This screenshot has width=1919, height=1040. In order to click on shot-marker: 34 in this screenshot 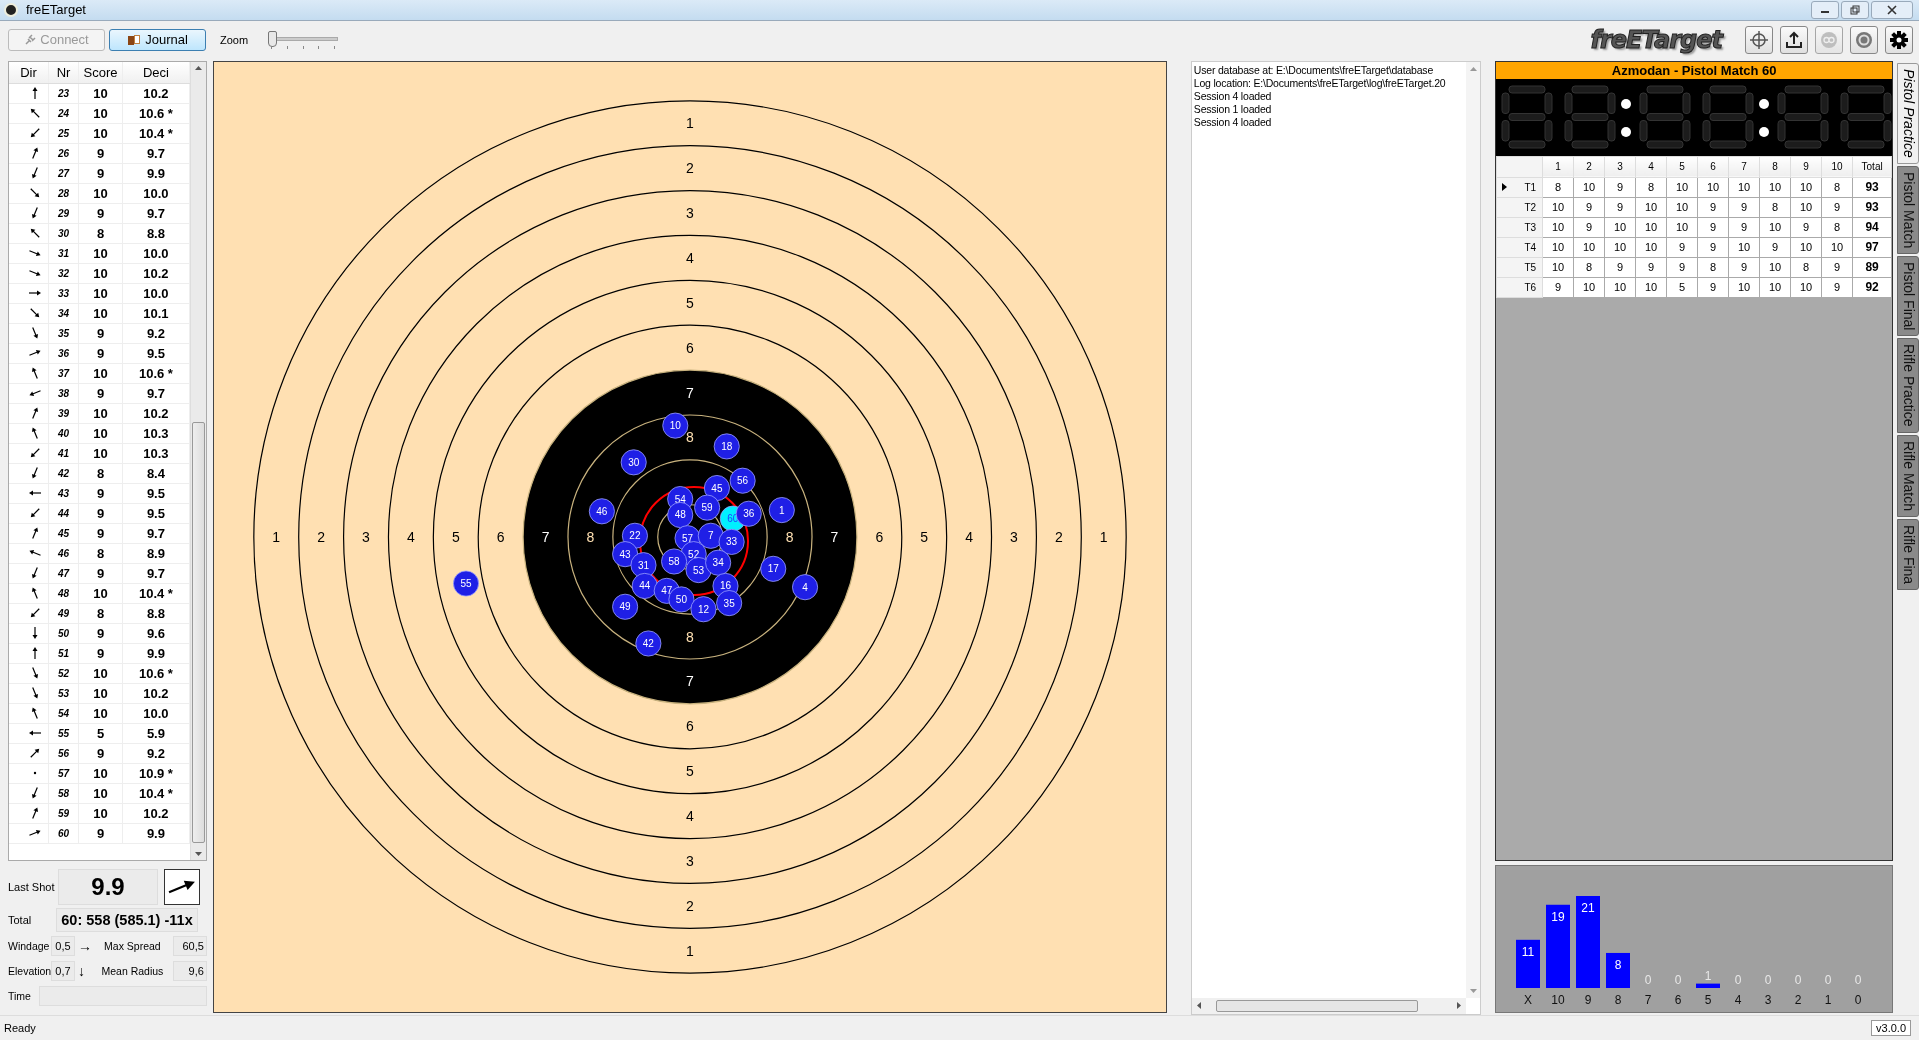, I will do `click(718, 562)`.